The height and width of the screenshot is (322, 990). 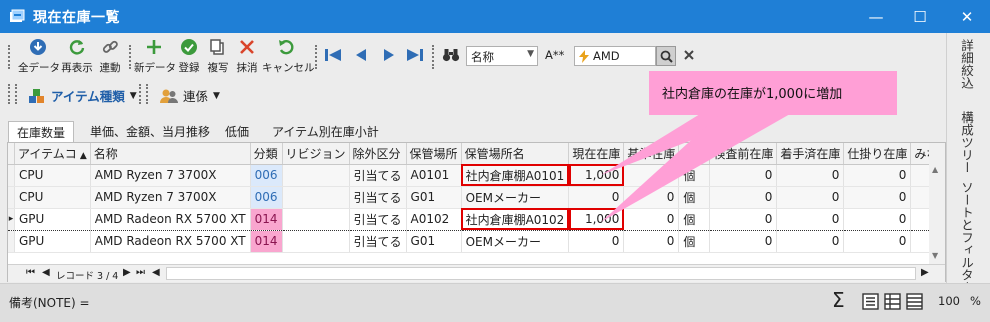 I want to click on column-header: 検査前在庫, so click(x=743, y=154).